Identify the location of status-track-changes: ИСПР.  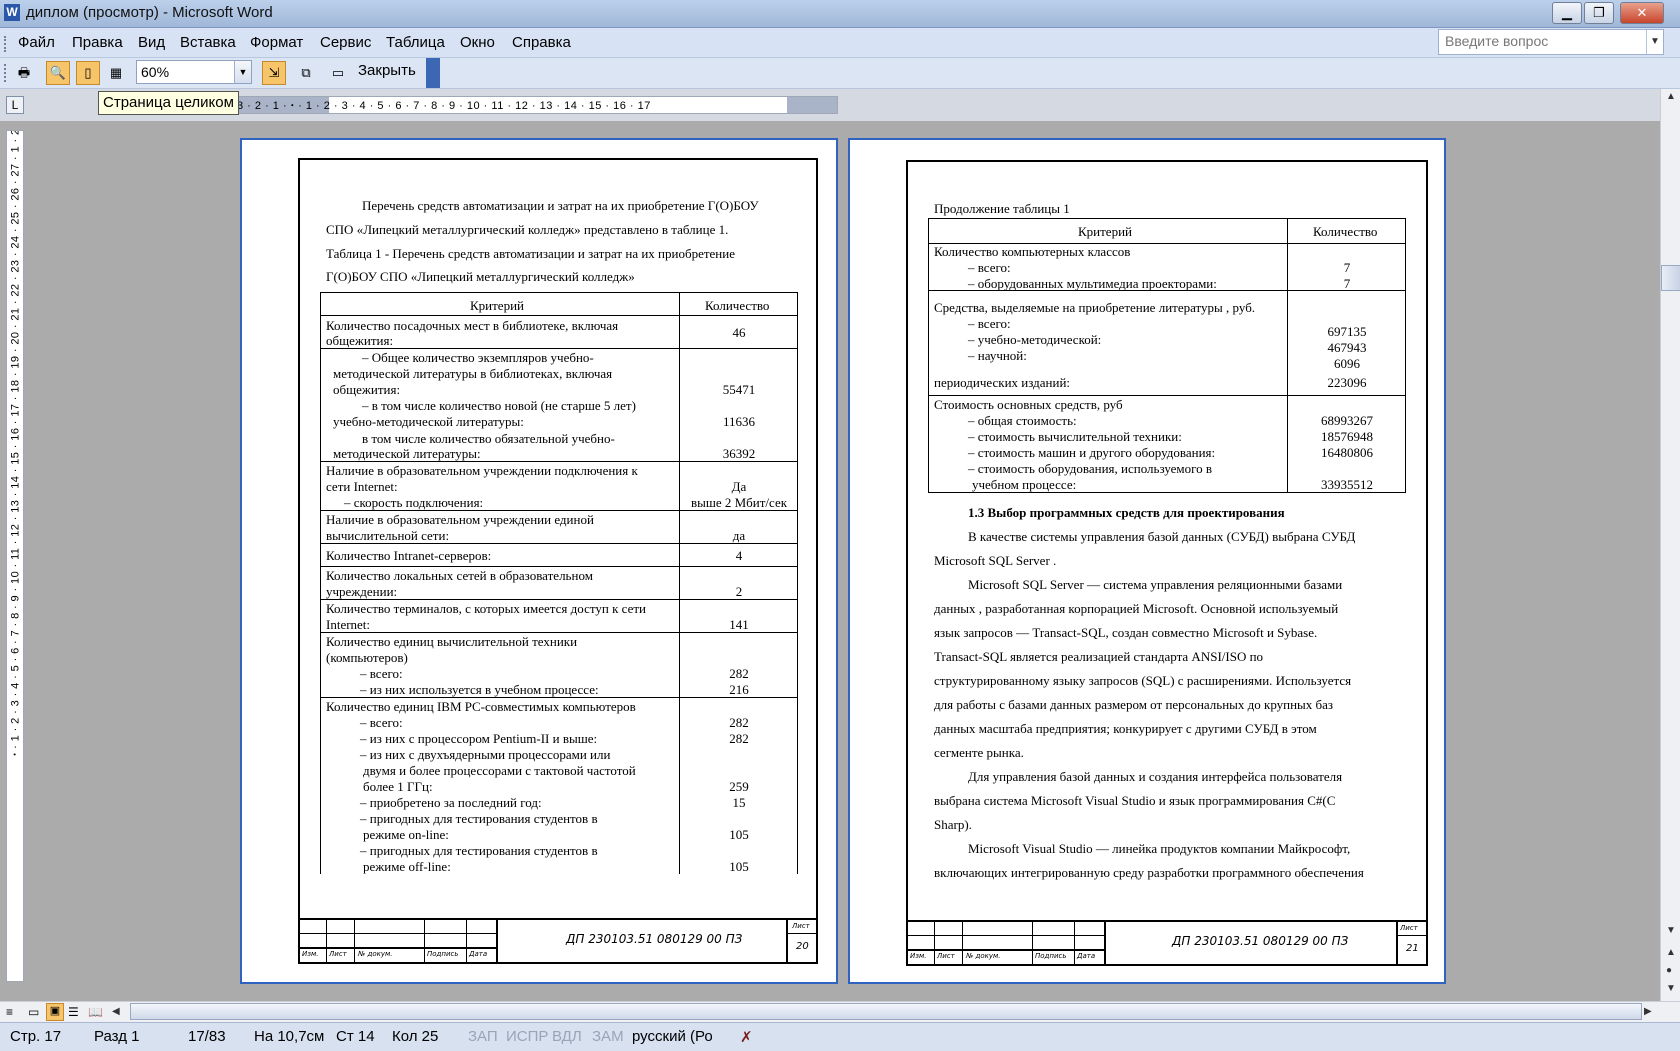
(527, 1036).